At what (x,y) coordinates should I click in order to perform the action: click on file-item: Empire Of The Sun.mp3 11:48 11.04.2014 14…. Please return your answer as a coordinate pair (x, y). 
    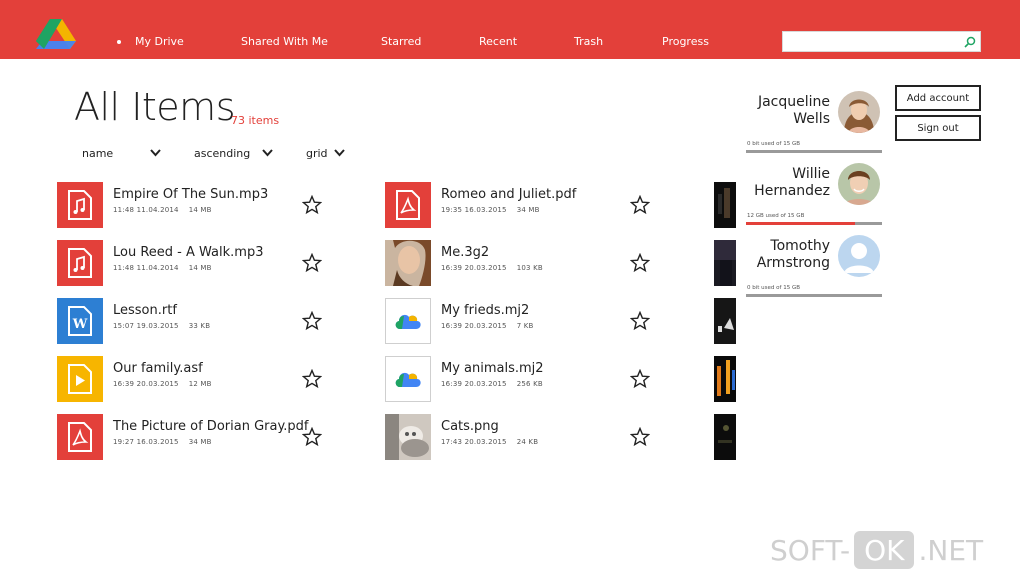
    Looking at the image, I should click on (207, 206).